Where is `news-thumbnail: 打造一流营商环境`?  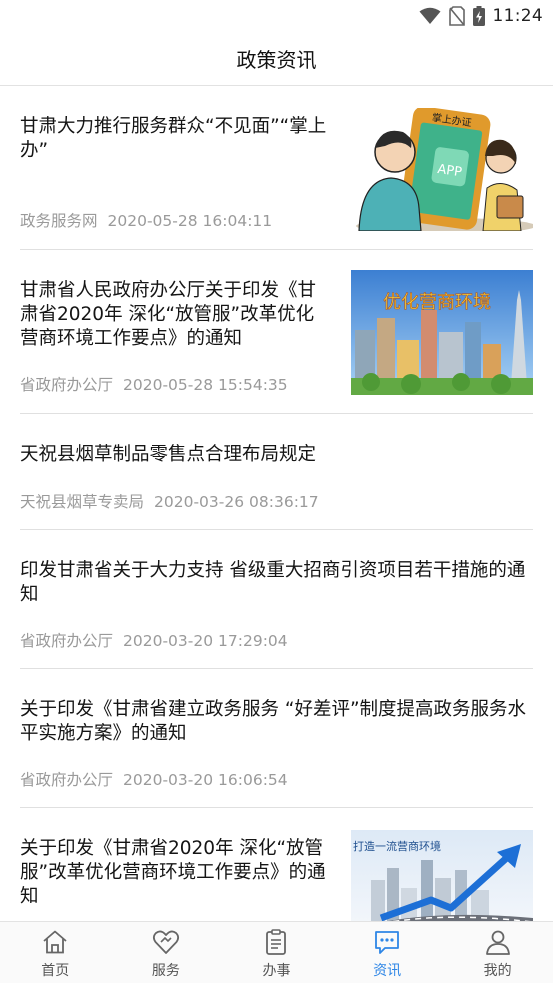
news-thumbnail: 打造一流营商环境 is located at coordinates (442, 875).